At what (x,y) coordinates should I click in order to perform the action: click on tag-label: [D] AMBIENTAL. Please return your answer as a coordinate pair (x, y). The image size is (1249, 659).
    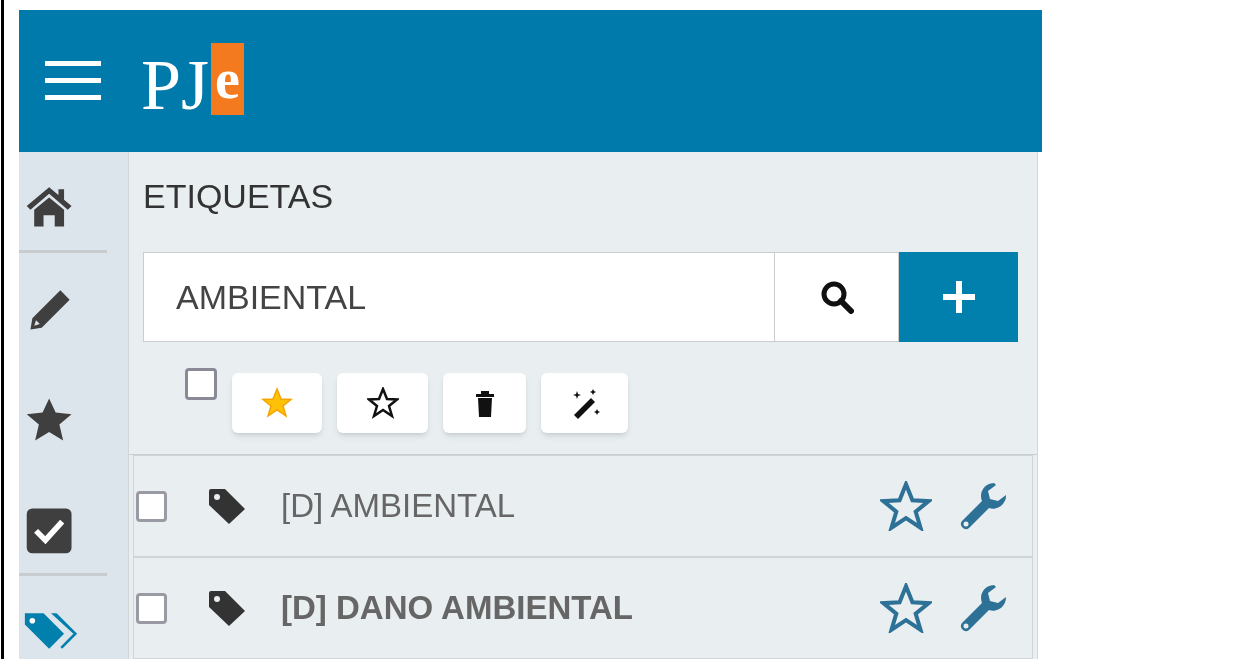
    Looking at the image, I should click on (580, 506).